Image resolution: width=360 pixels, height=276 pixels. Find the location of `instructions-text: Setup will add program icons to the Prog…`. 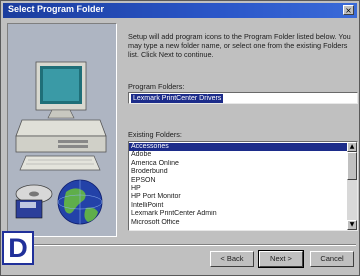

instructions-text: Setup will add program icons to the Prog… is located at coordinates (239, 45).